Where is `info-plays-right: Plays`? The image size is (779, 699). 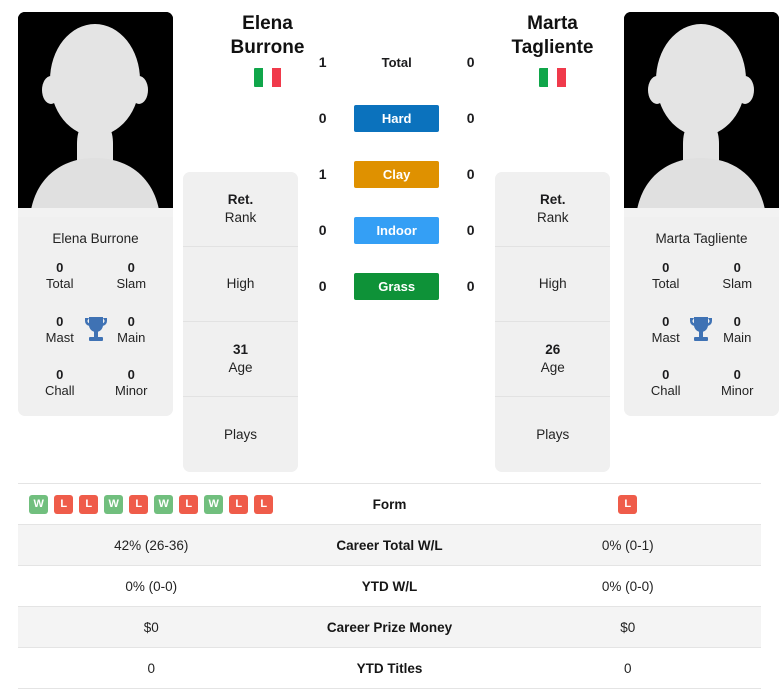
info-plays-right: Plays is located at coordinates (552, 434).